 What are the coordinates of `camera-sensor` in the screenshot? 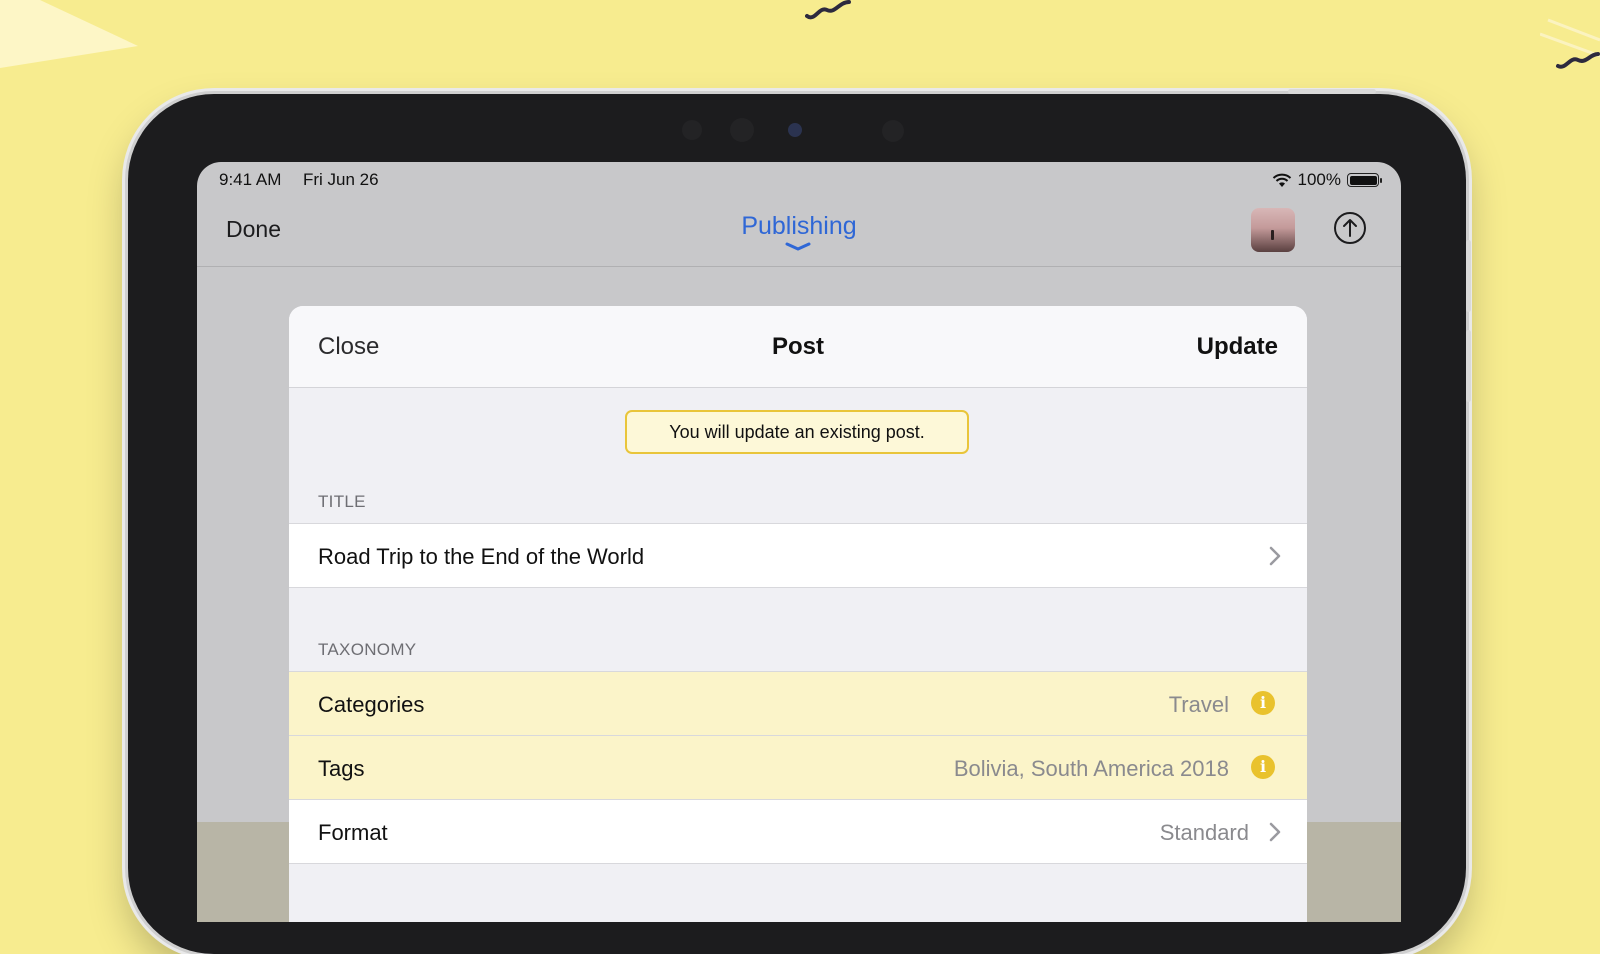 It's located at (692, 130).